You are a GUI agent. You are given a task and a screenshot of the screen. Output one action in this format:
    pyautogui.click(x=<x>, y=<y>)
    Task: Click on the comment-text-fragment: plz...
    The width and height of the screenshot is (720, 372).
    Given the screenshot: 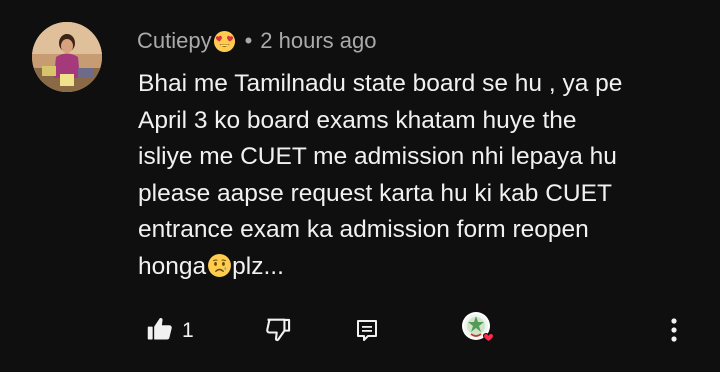 What is the action you would take?
    pyautogui.click(x=258, y=266)
    